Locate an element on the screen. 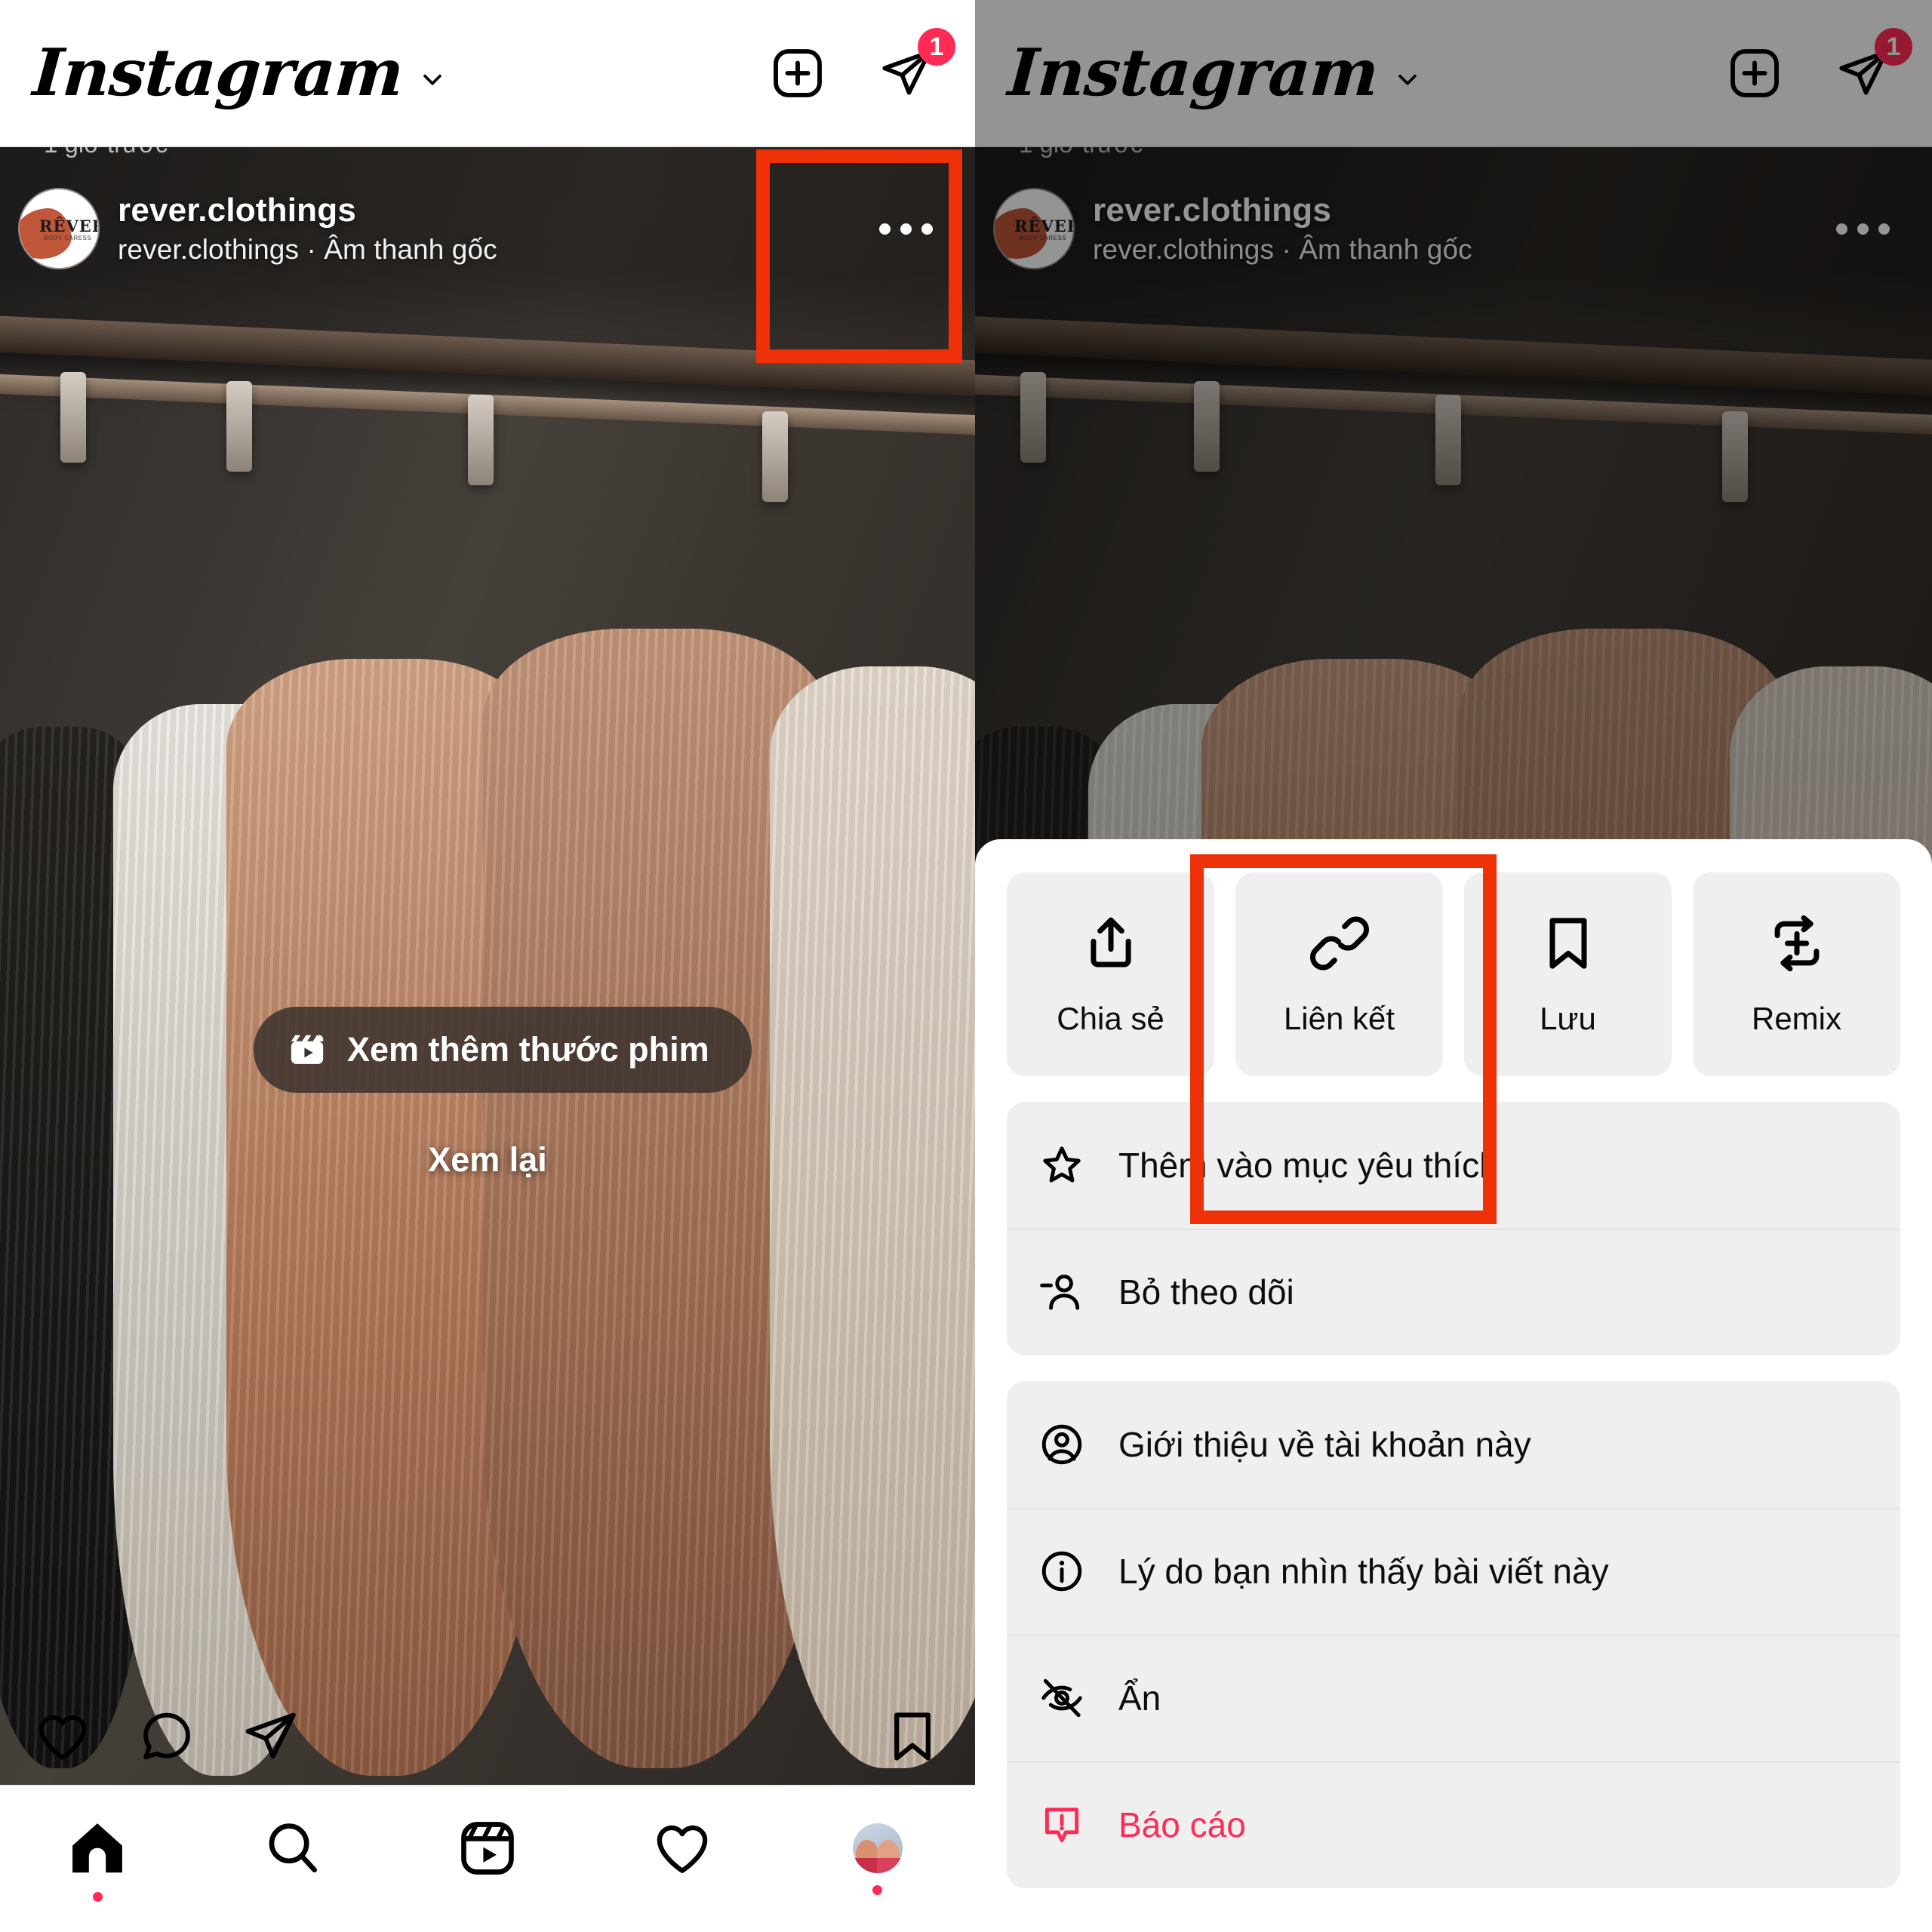  post-audio-subtitle: rever.clothings · Âm thanh gốc is located at coordinates (307, 250).